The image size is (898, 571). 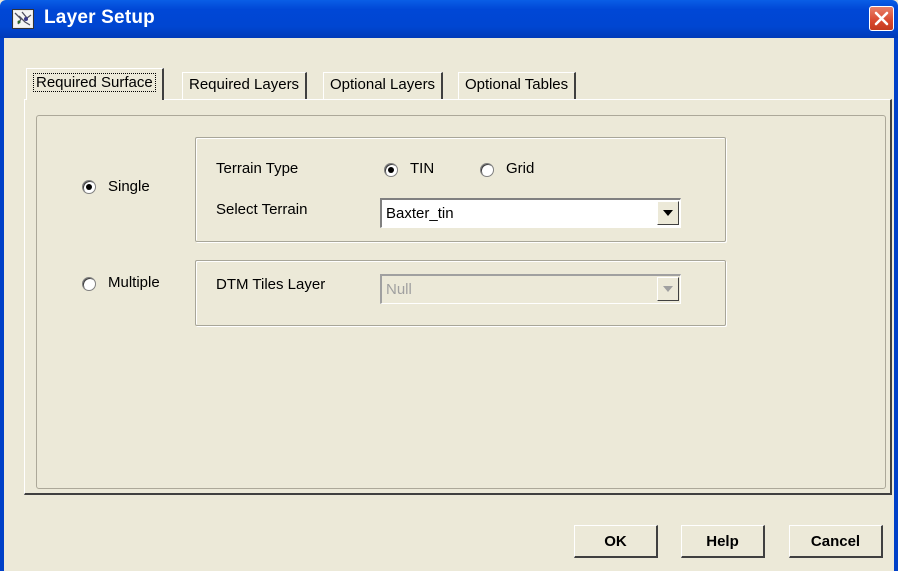 I want to click on tab-label: Optional Tables, so click(x=517, y=84).